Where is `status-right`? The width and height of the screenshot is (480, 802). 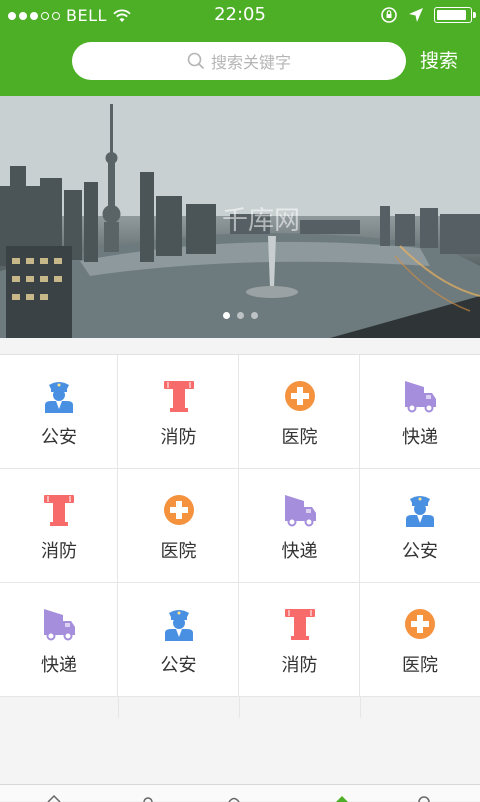 status-right is located at coordinates (428, 15).